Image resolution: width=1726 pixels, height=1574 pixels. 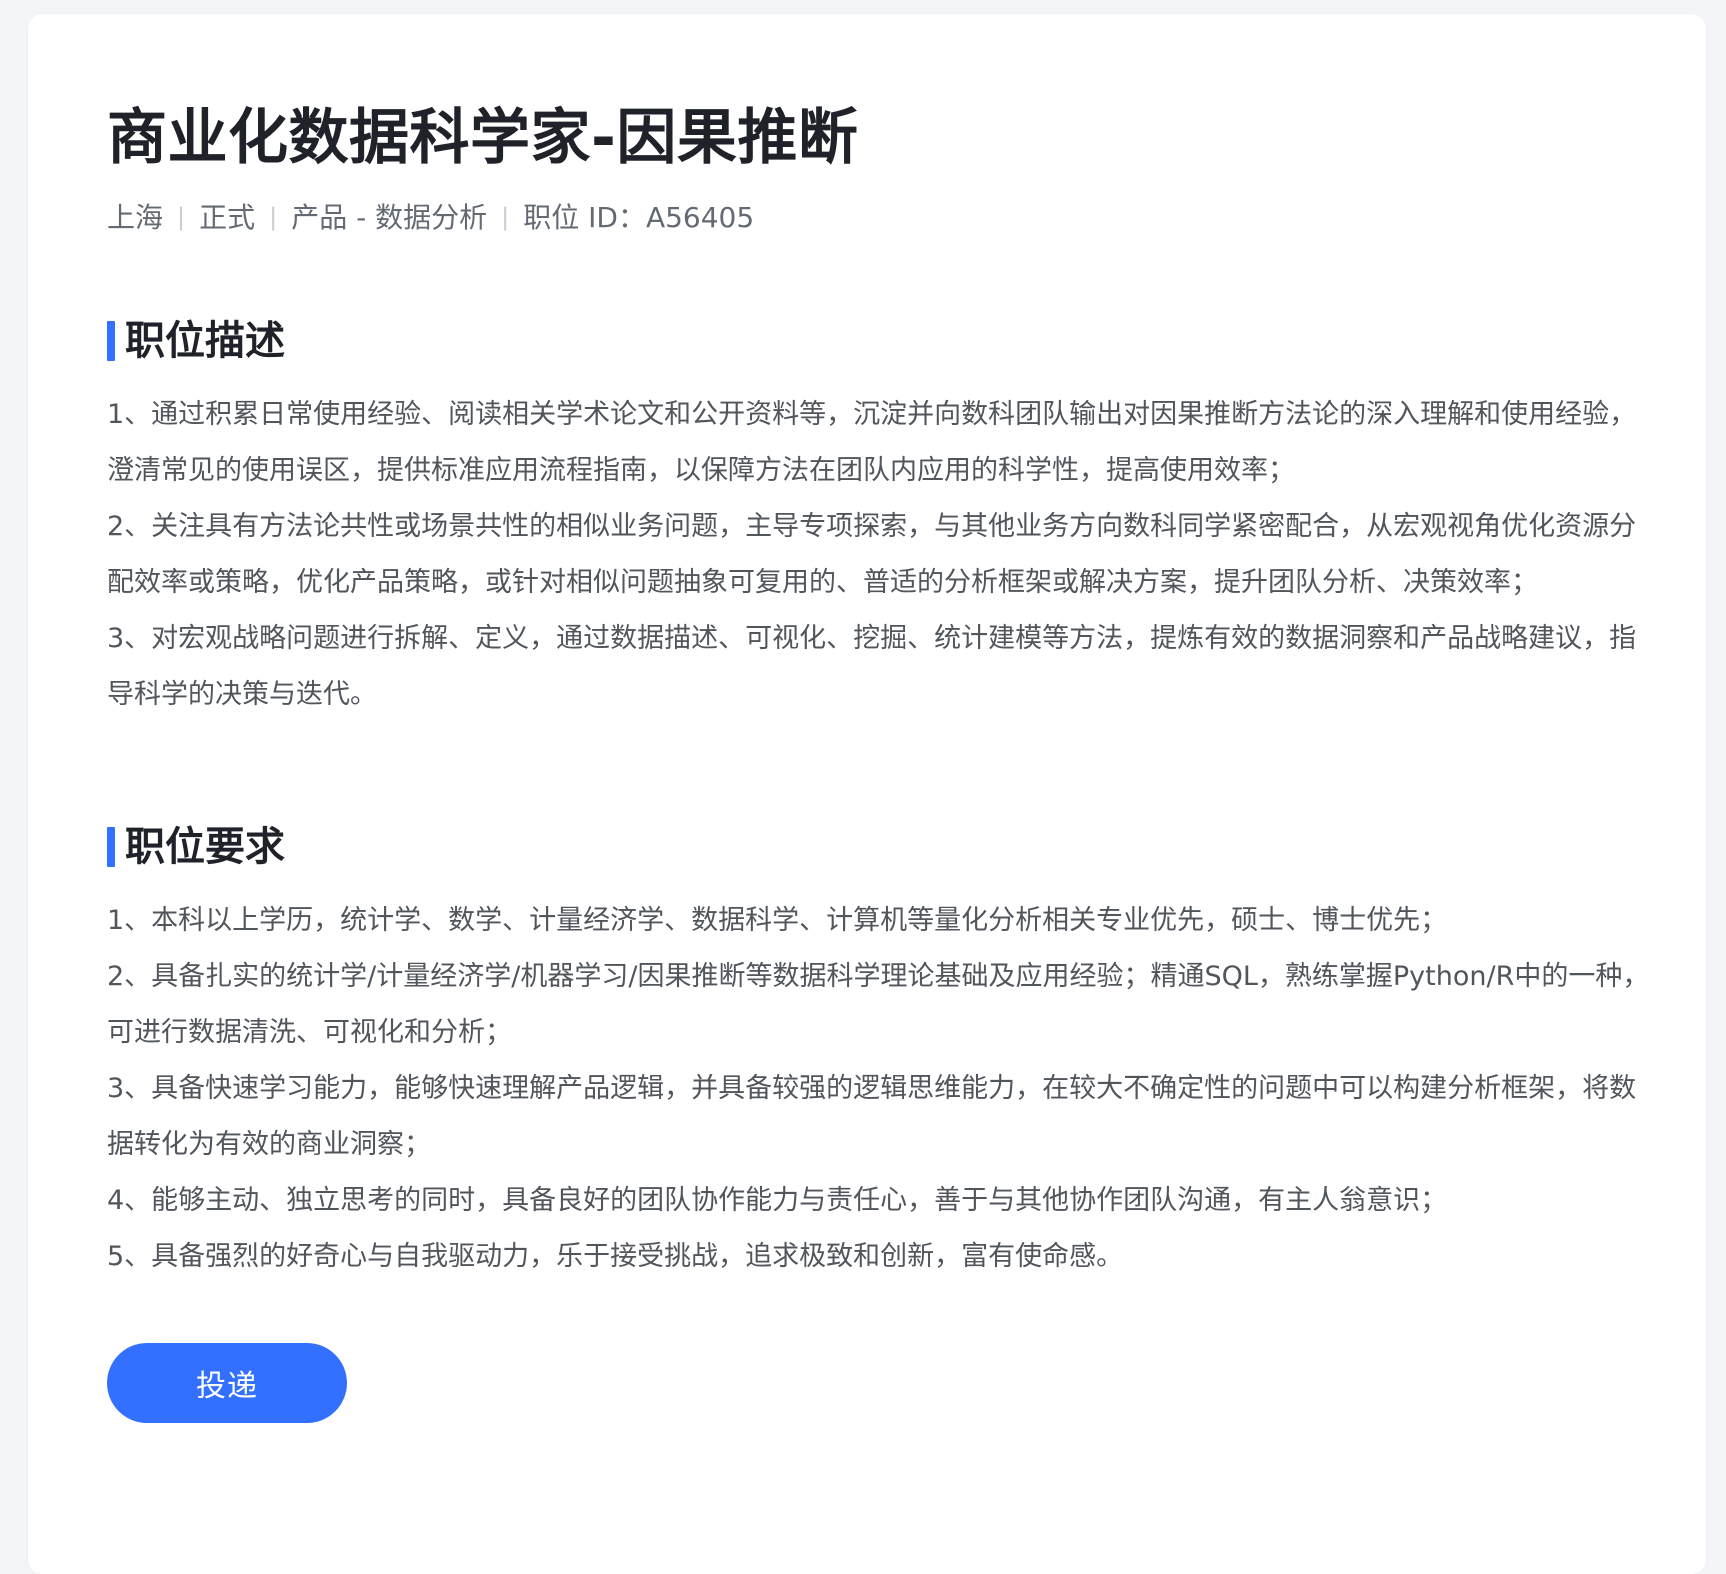 What do you see at coordinates (615, 1256) in the screenshot?
I see `requirement-item: 5、具备强烈的好奇心与自我驱动力，乐于接受挑战，追求极致和创新，富有使命感。` at bounding box center [615, 1256].